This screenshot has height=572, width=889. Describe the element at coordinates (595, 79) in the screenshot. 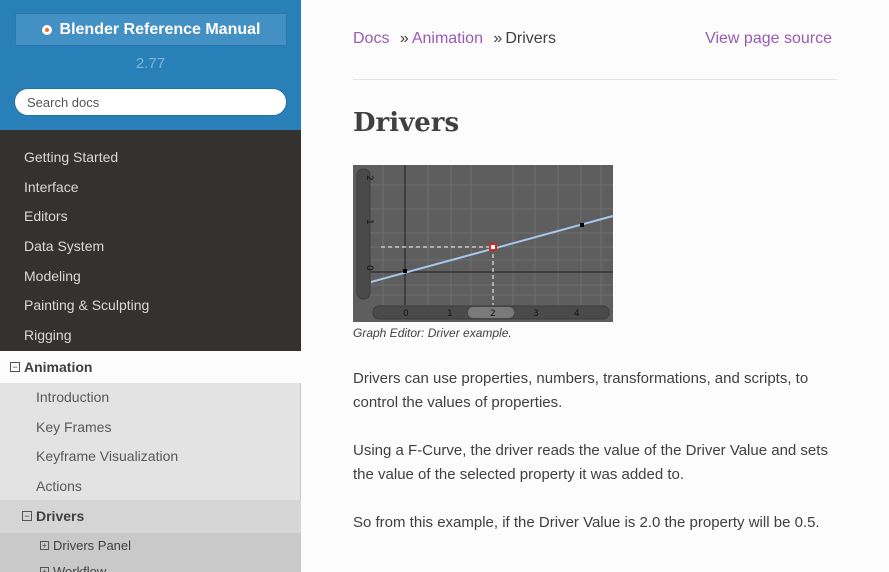

I see `divider` at that location.